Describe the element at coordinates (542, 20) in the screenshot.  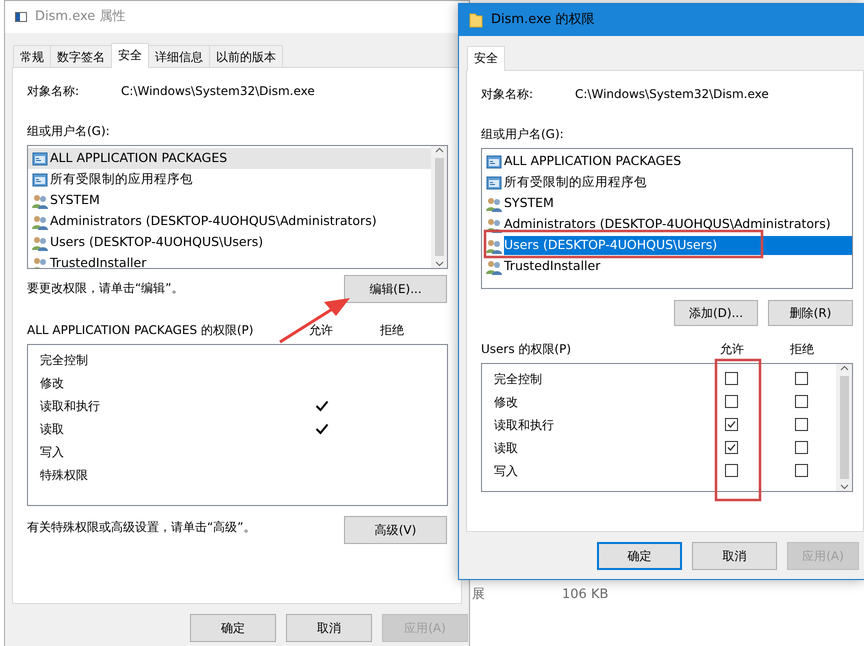
I see `window-title: Dism.exe 的权限` at that location.